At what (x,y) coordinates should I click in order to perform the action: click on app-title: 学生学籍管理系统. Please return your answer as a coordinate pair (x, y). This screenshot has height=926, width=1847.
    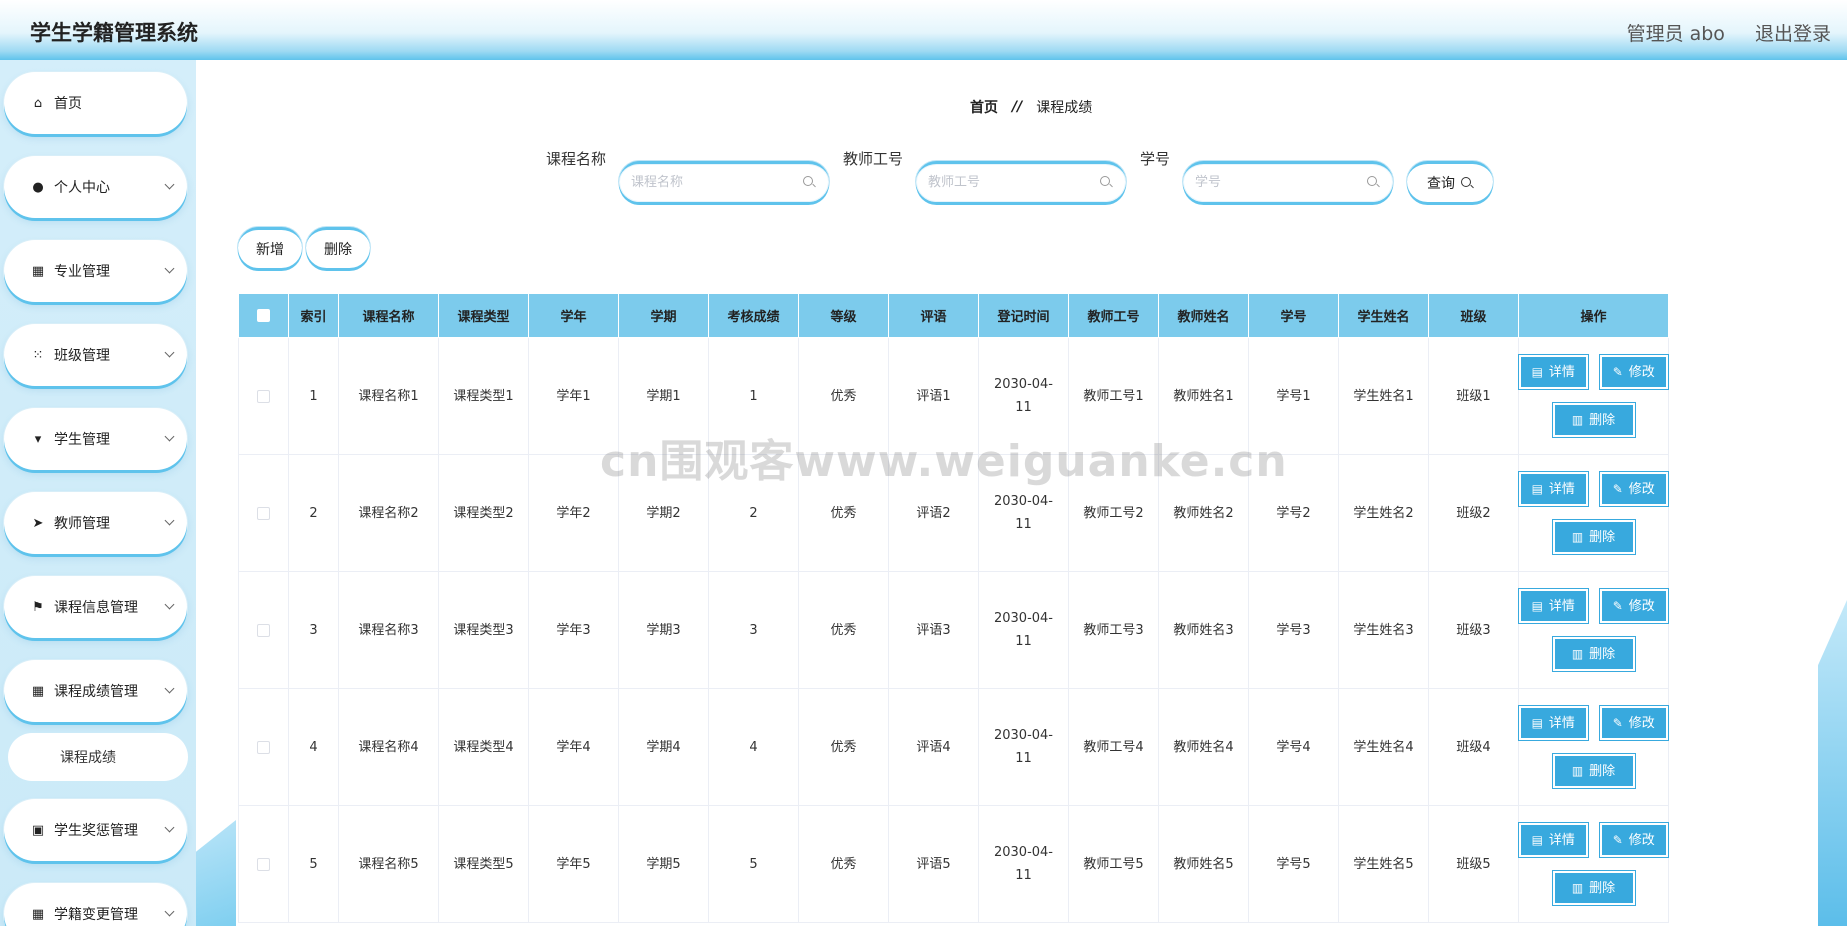
    Looking at the image, I should click on (114, 33).